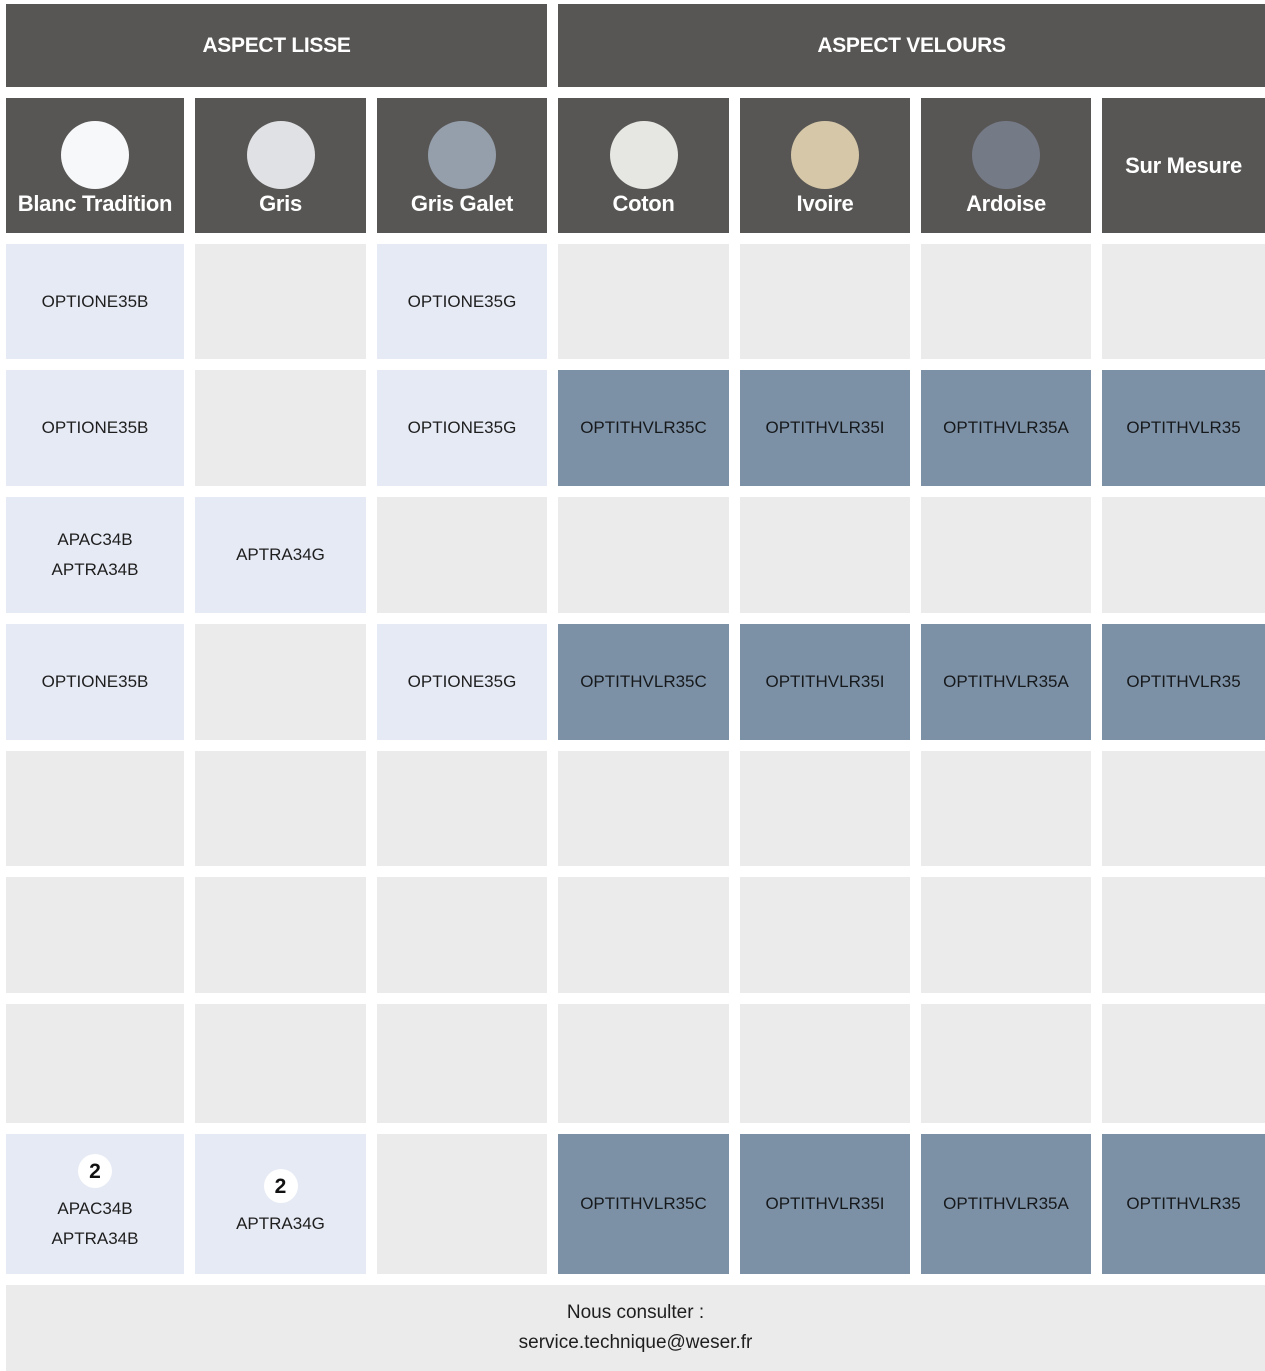 This screenshot has height=1371, width=1265. I want to click on table-cell: 2 APTRA34G, so click(280, 1204).